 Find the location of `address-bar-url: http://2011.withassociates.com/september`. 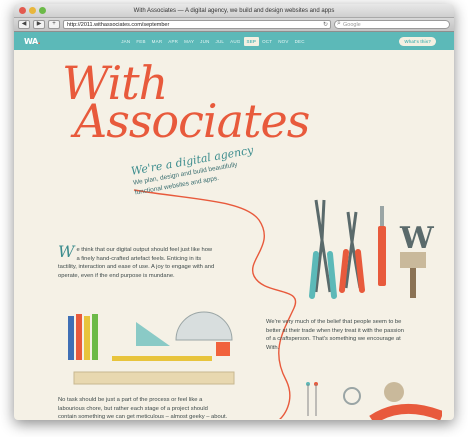

address-bar-url: http://2011.withassociates.com/september is located at coordinates (118, 25).